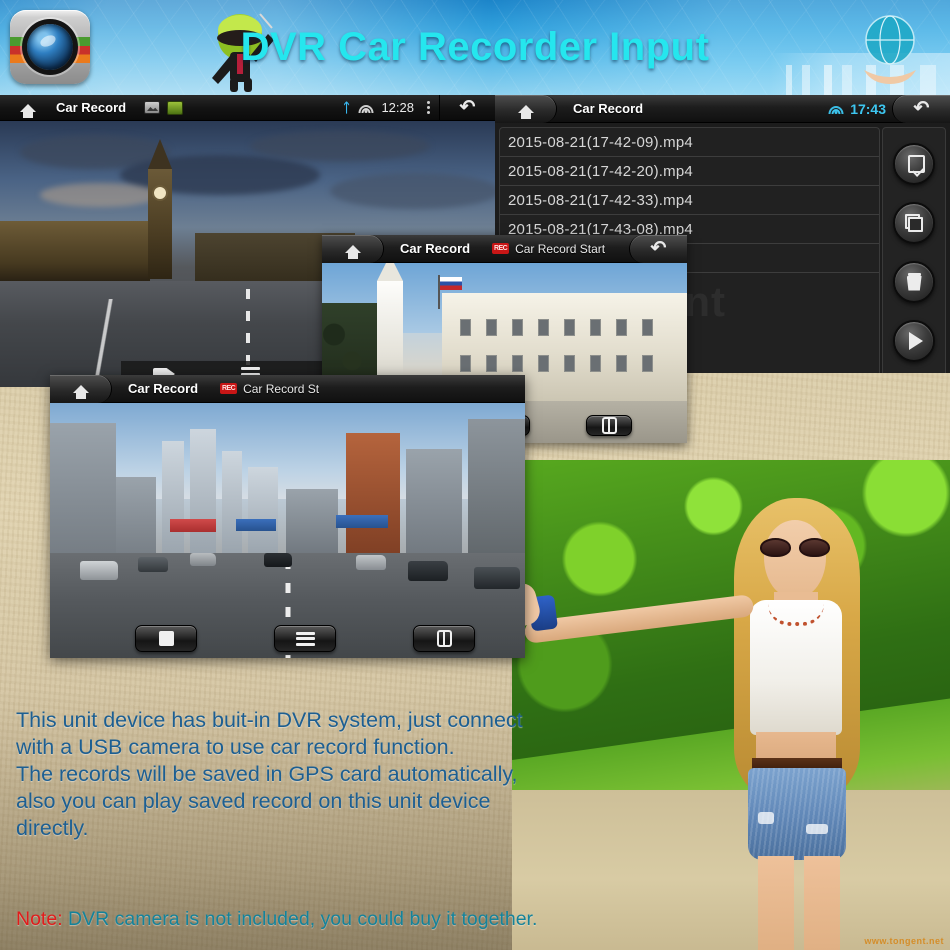 The height and width of the screenshot is (950, 950). Describe the element at coordinates (600, 200) in the screenshot. I see `file-name: 2015-08-21(17-42-33).mp4` at that location.